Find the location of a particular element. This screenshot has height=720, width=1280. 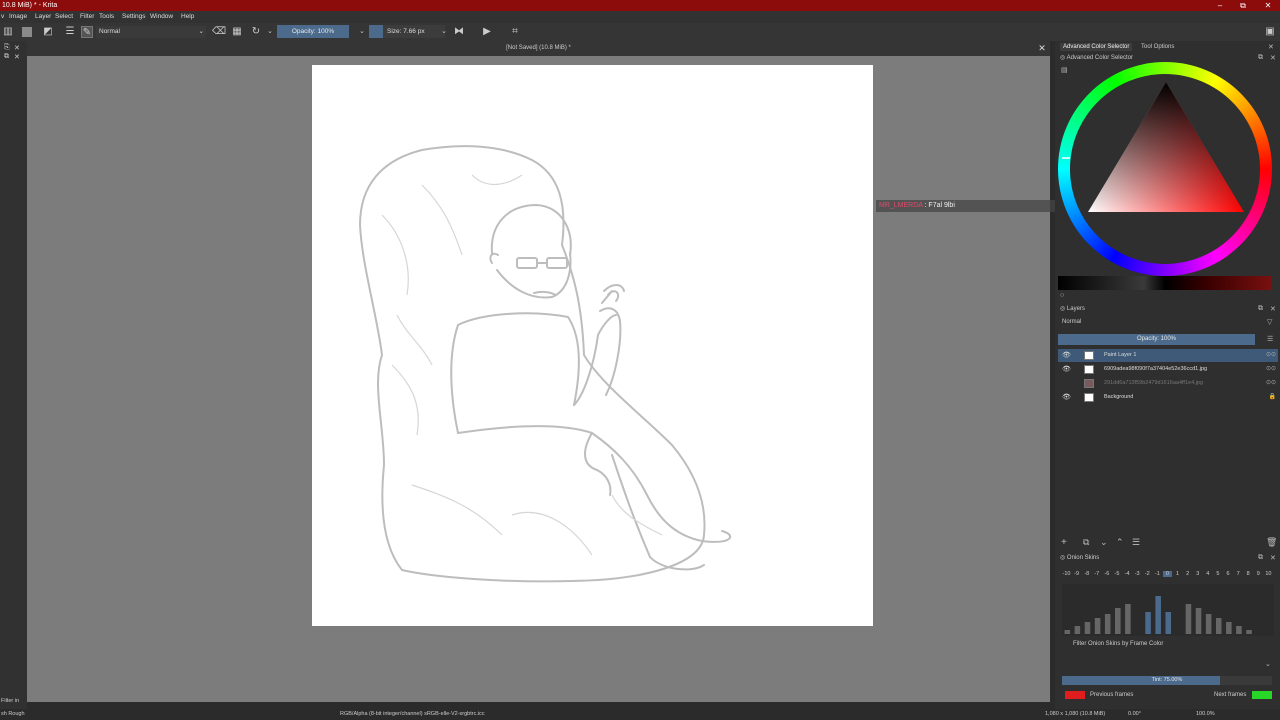

lock-icon: 🔒 is located at coordinates (1272, 397).